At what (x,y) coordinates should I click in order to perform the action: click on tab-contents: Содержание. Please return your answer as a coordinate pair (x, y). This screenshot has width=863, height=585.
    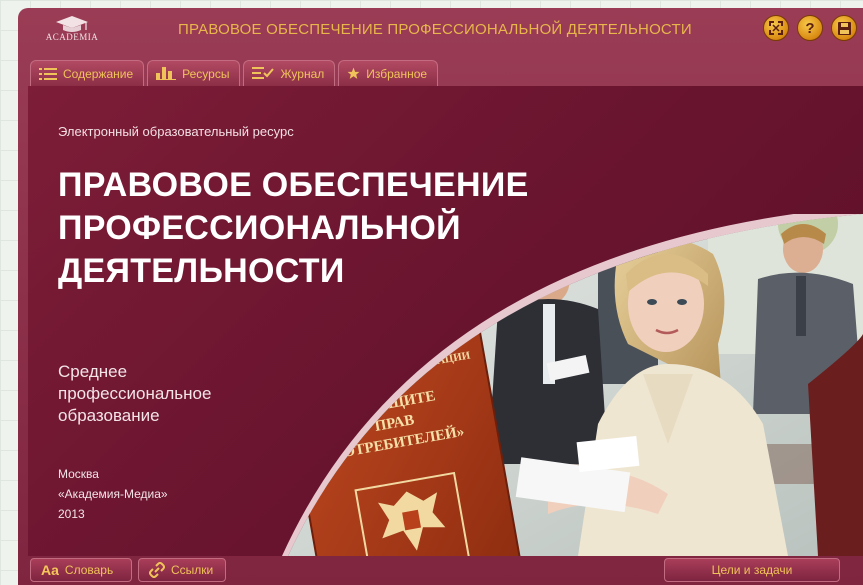
    Looking at the image, I should click on (87, 73).